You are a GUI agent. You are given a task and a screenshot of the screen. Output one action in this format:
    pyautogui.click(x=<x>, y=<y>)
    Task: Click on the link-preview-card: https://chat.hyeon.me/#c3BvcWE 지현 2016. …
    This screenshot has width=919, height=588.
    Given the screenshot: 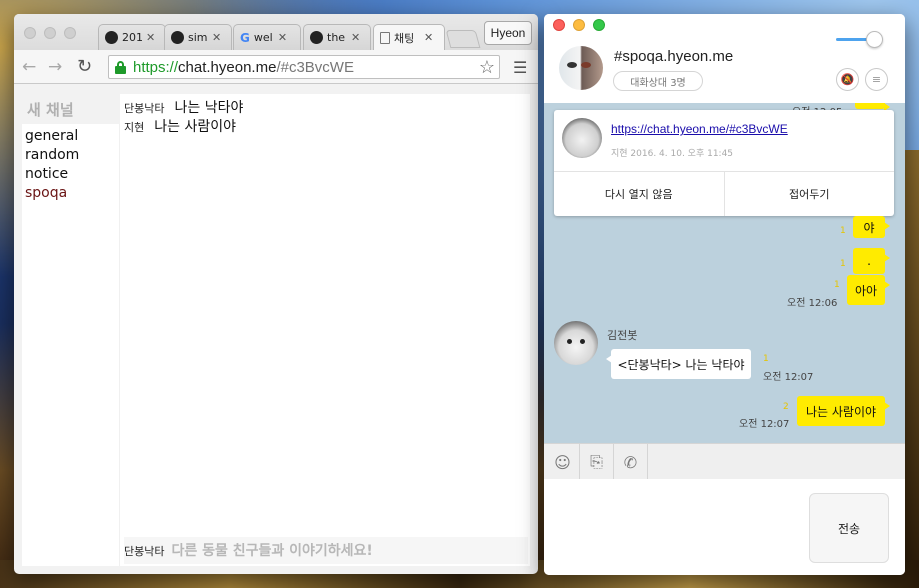 What is the action you would take?
    pyautogui.click(x=724, y=163)
    